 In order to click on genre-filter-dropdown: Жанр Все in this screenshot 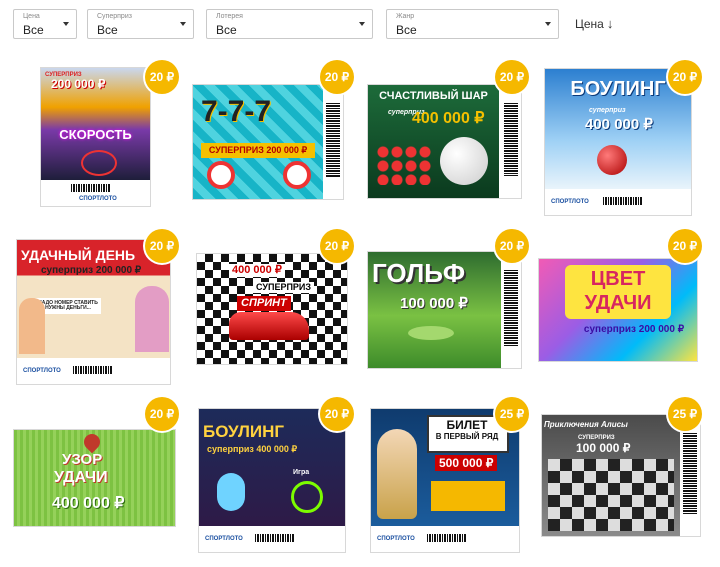, I will do `click(472, 24)`.